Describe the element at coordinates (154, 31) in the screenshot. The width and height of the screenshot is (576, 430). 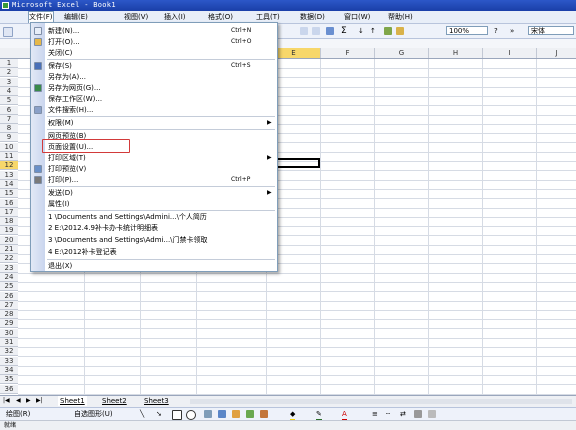
I see `file-menu-item: 新建(N)... Ctrl+N` at that location.